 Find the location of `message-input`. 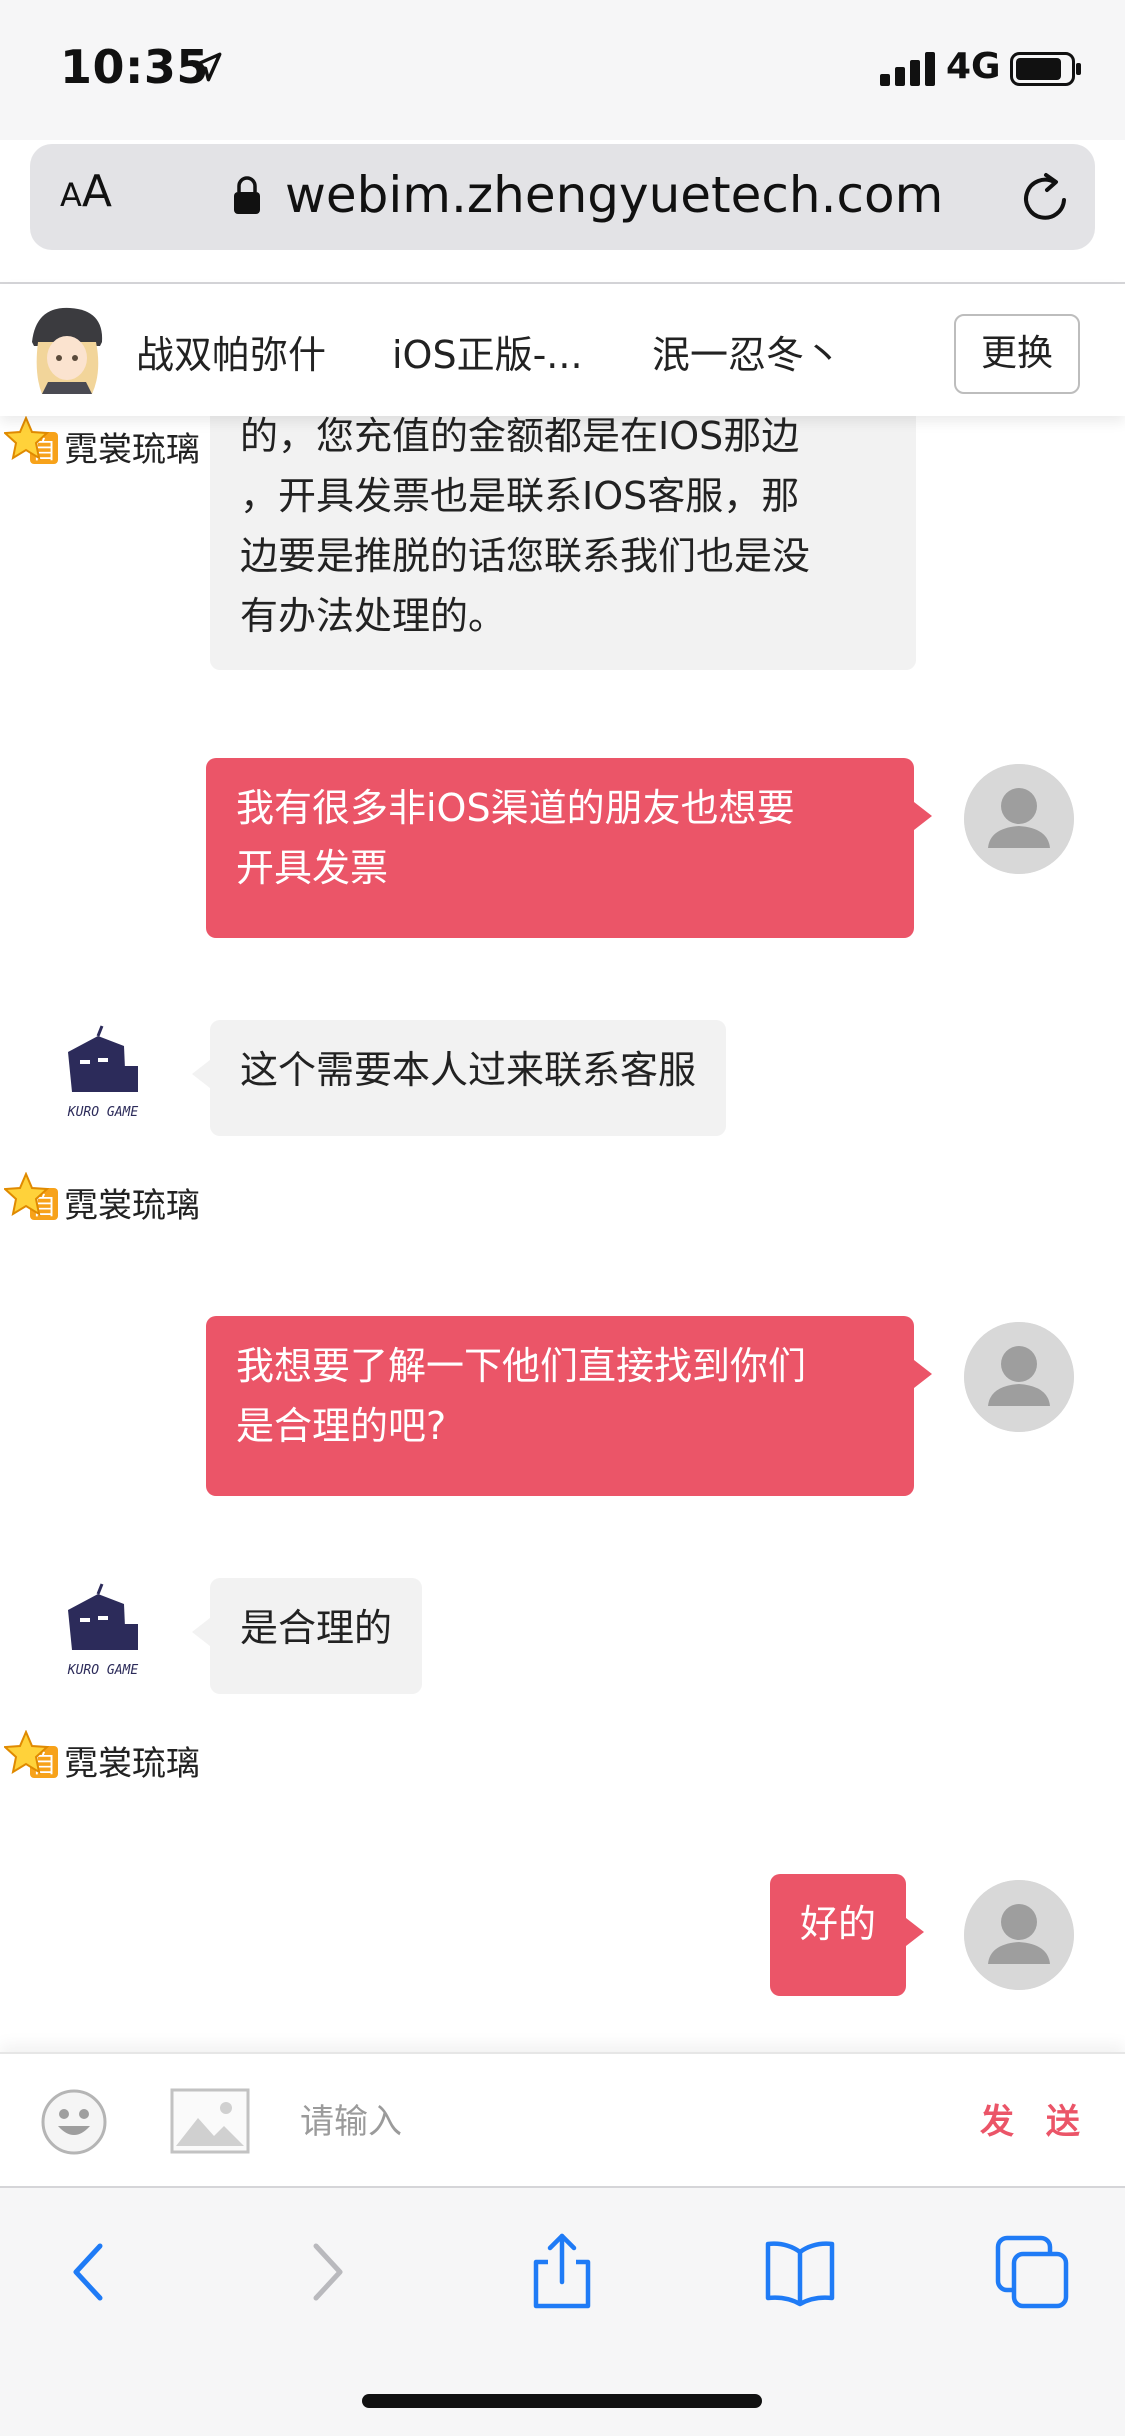

message-input is located at coordinates (600, 2122).